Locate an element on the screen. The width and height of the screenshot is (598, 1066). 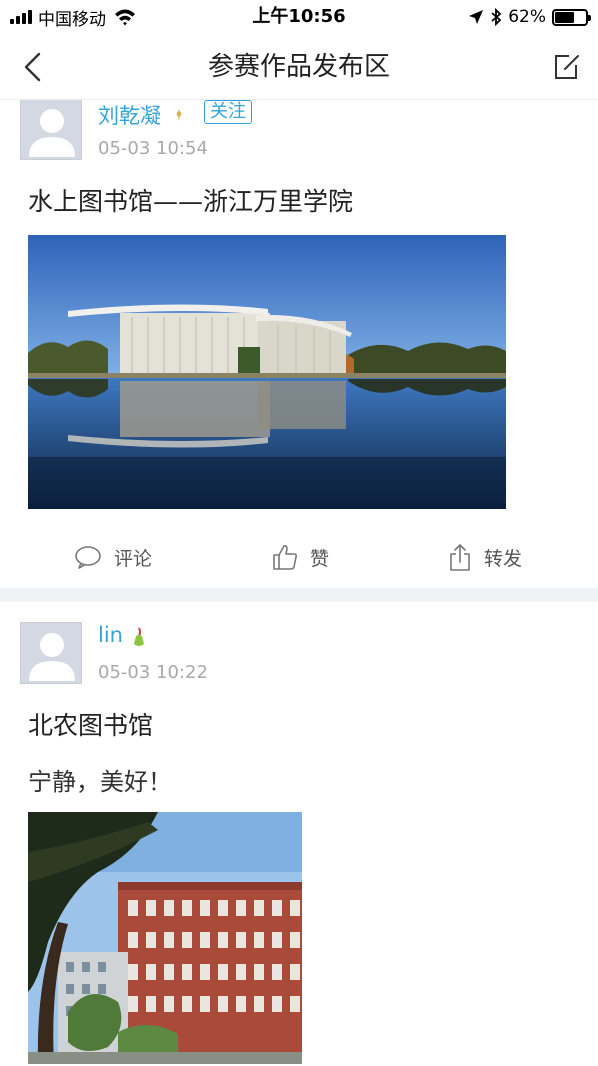
library-building-image is located at coordinates (165, 938).